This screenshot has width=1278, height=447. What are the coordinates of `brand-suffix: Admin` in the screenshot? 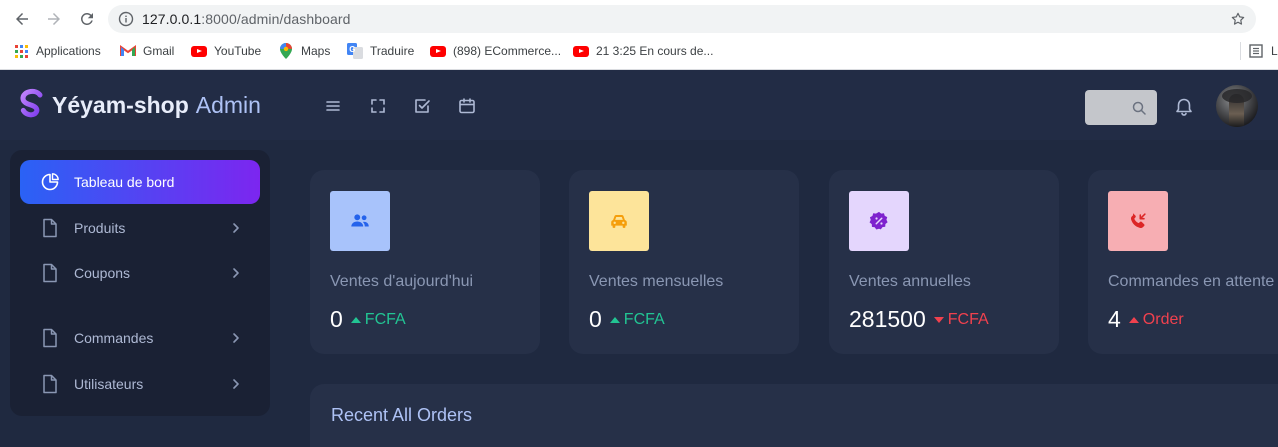 It's located at (228, 104).